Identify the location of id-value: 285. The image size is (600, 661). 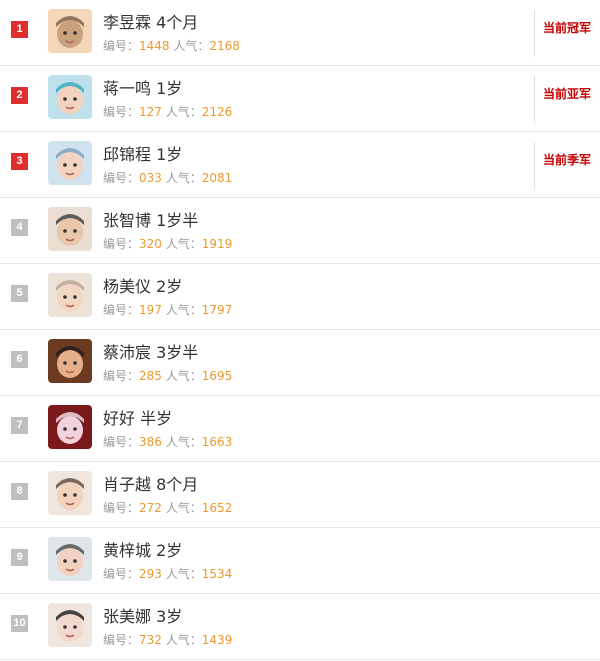
(150, 376).